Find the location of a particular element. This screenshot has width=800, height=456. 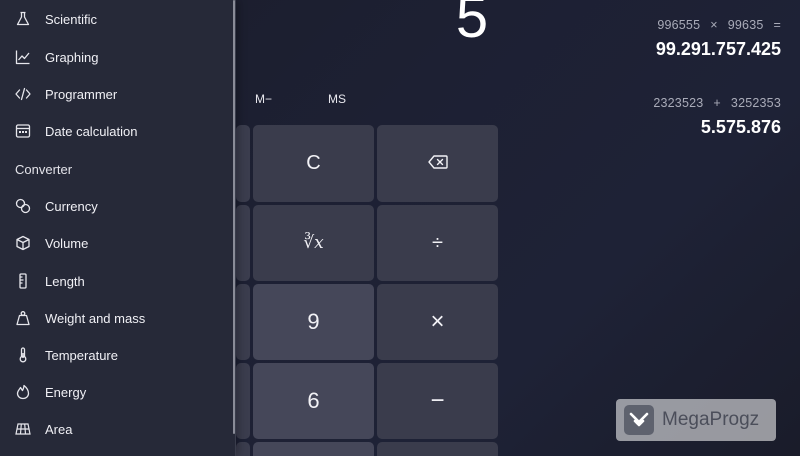

history-operator: × is located at coordinates (714, 25).